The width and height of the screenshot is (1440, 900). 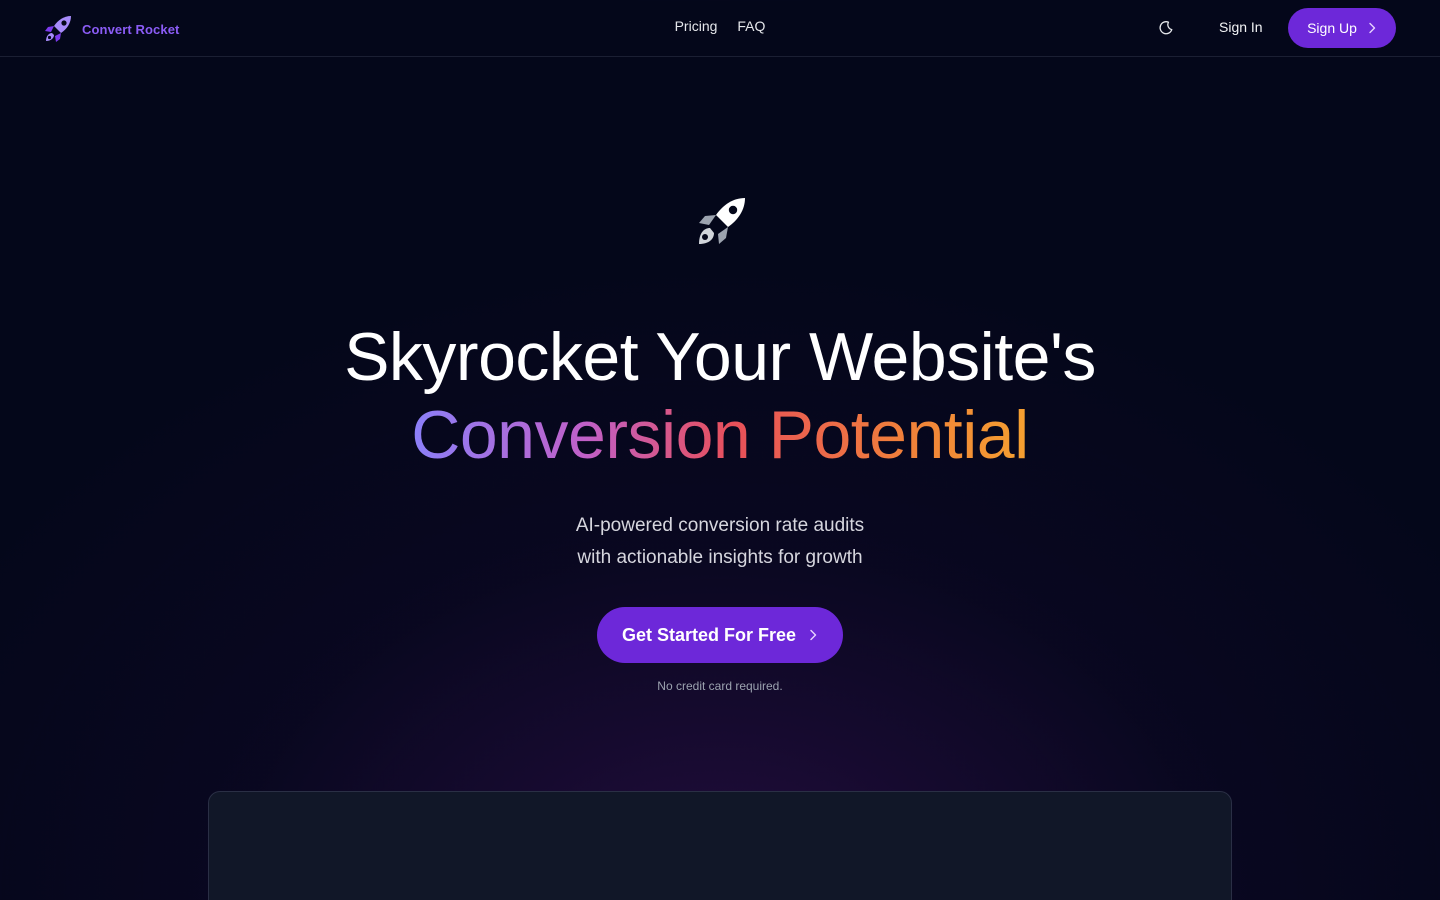 I want to click on theme-toggle-button, so click(x=1166, y=28).